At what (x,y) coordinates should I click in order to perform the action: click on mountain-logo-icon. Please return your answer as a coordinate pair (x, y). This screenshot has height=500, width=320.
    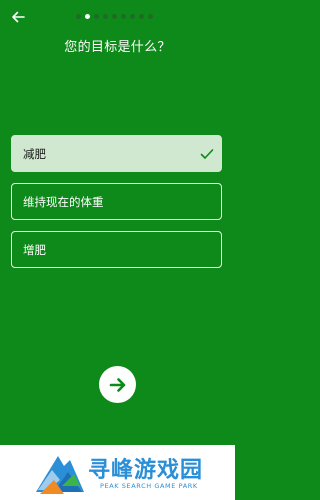
    Looking at the image, I should click on (60, 475).